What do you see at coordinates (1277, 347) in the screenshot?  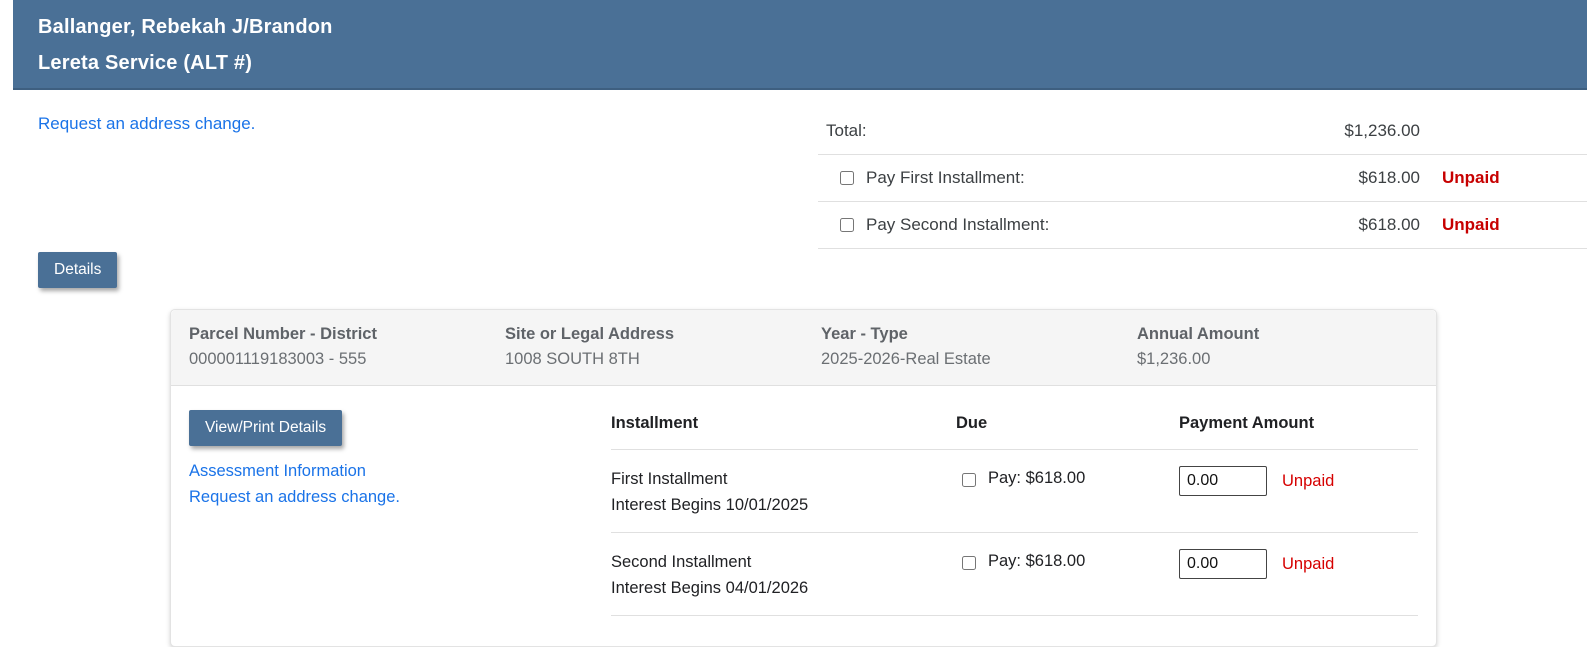 I see `annual-amount-column: Annual Amount $1,236.00` at bounding box center [1277, 347].